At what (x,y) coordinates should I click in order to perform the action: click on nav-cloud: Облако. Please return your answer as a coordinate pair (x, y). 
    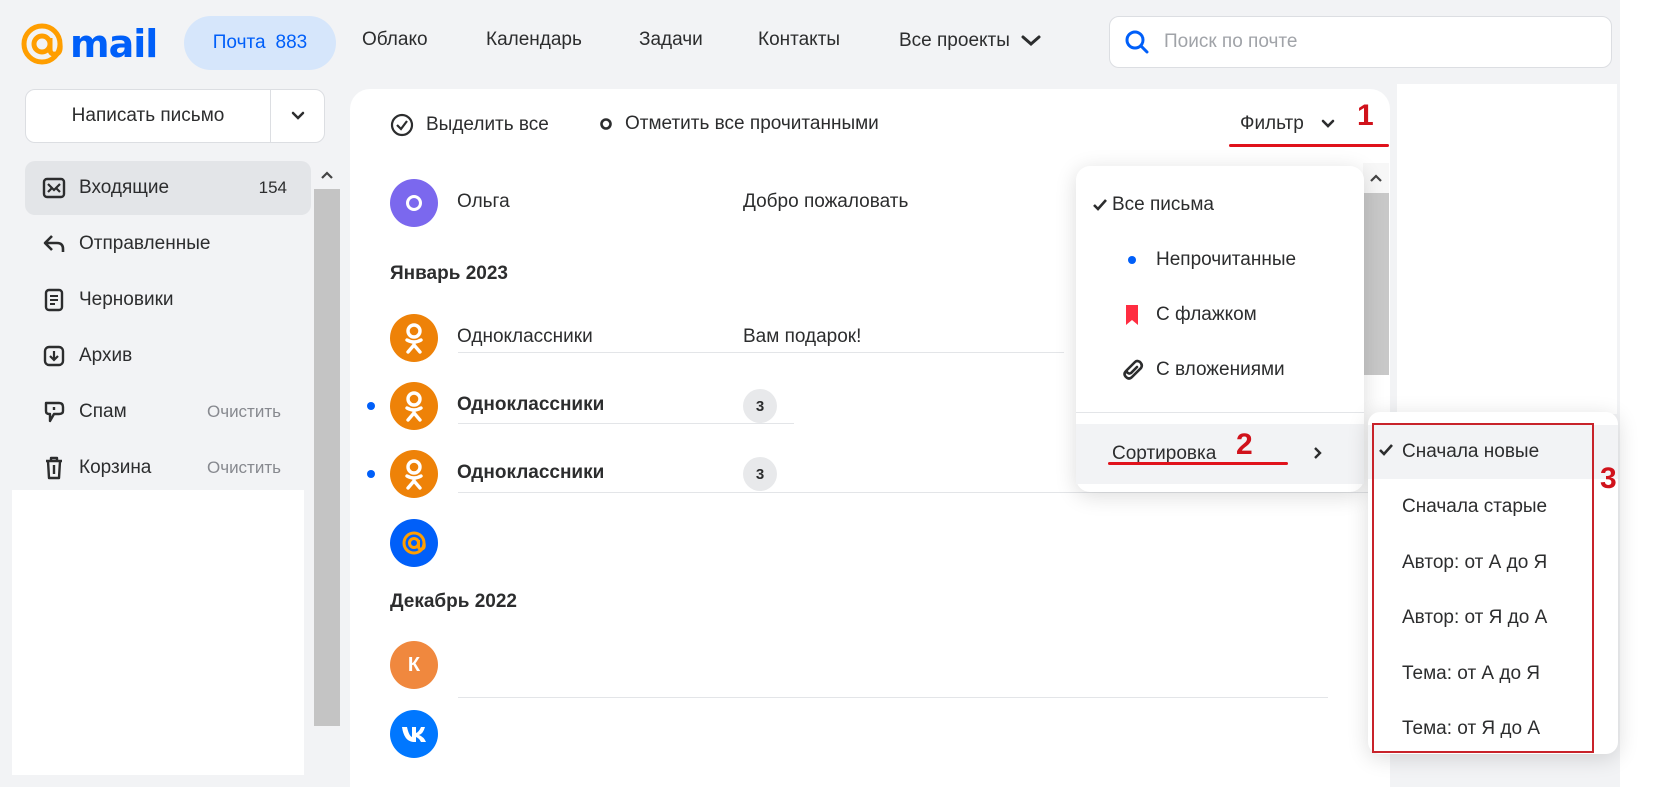
    Looking at the image, I should click on (395, 40).